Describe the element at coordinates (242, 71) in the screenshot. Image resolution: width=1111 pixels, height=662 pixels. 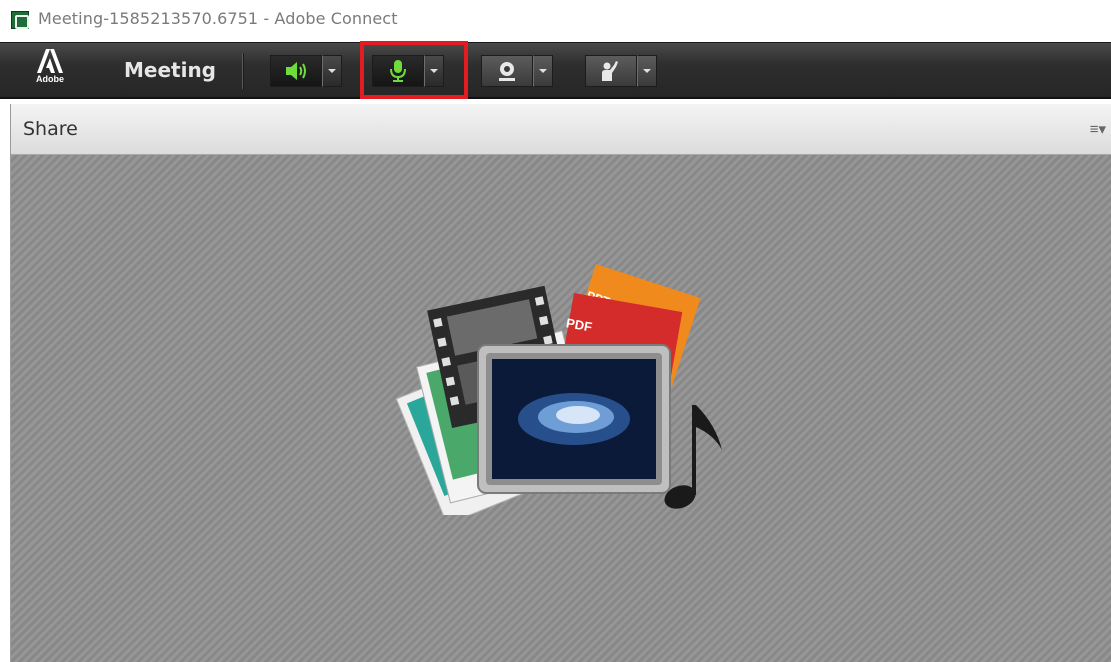
I see `toolbar-divider` at that location.